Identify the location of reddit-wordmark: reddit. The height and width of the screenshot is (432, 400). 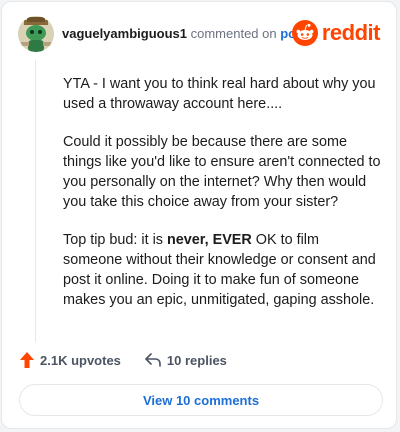
(351, 32).